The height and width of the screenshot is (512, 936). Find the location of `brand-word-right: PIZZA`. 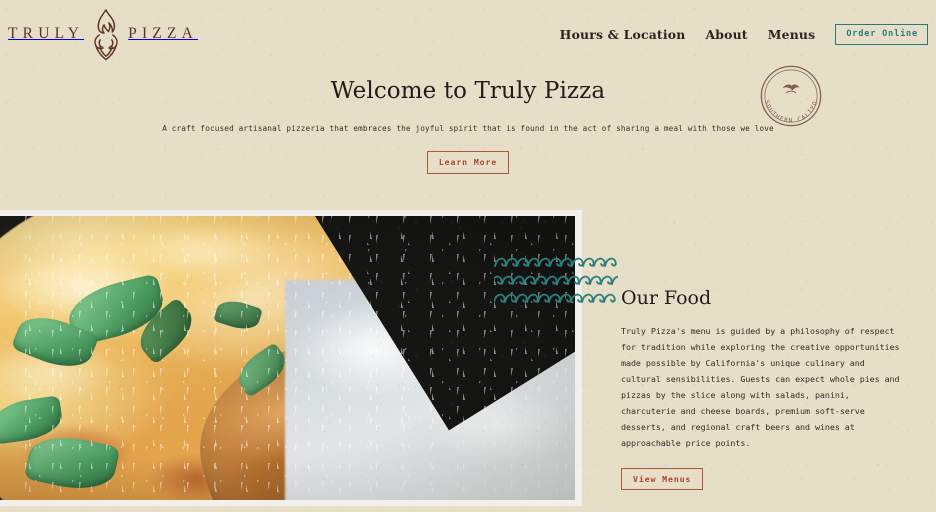

brand-word-right: PIZZA is located at coordinates (163, 34).